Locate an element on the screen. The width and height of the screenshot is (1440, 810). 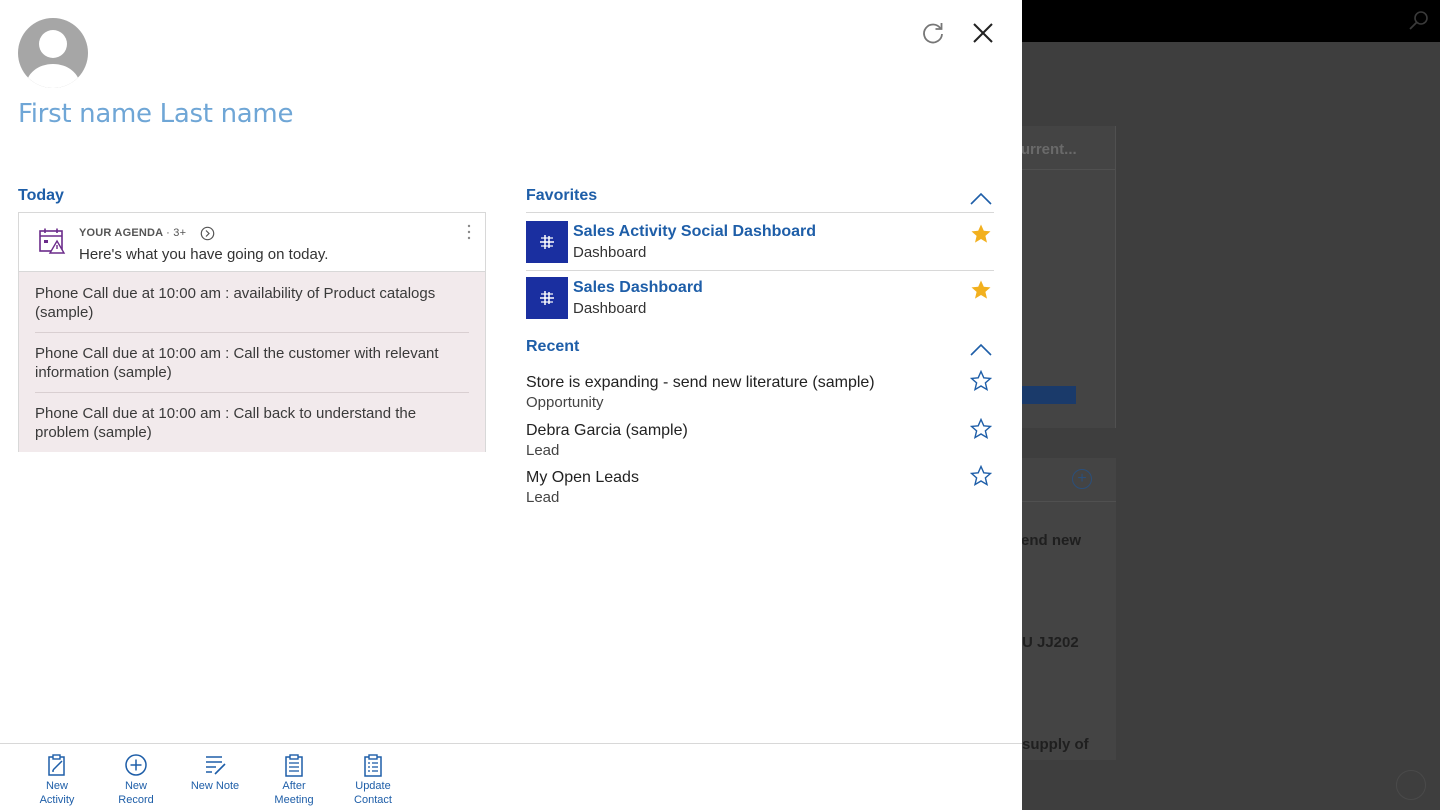
recent-item: Debra Garcia (sample) Lead is located at coordinates (760, 444).